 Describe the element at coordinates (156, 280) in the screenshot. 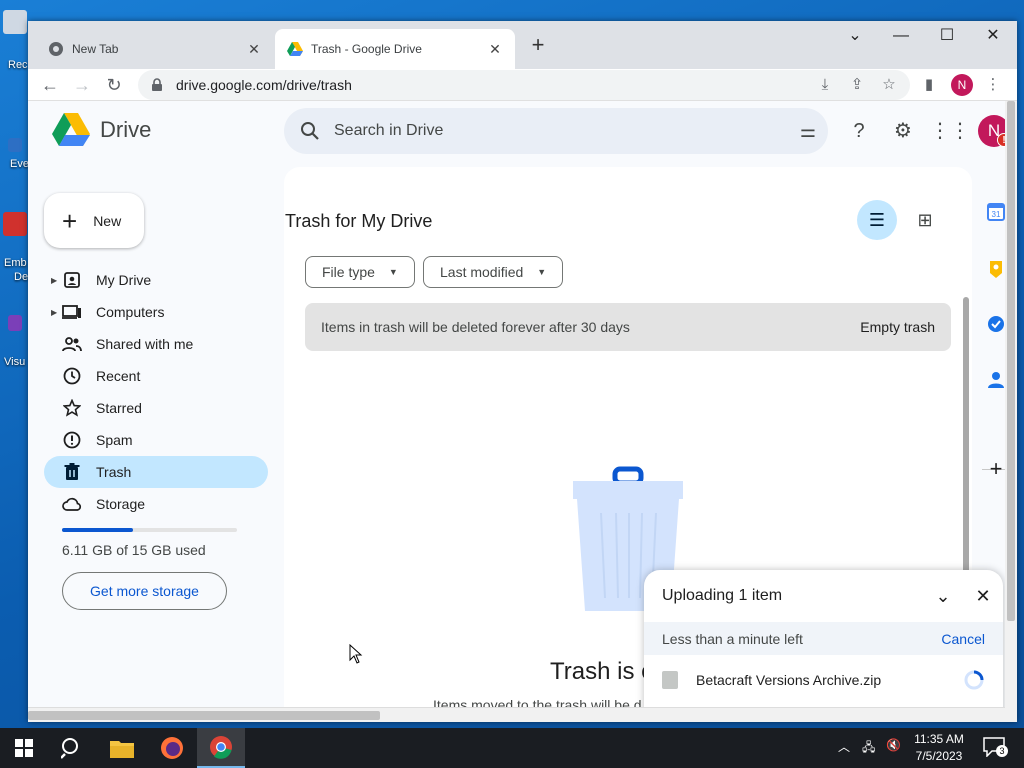

I see `sidebar-item-my-drive: ▶ My Drive` at that location.